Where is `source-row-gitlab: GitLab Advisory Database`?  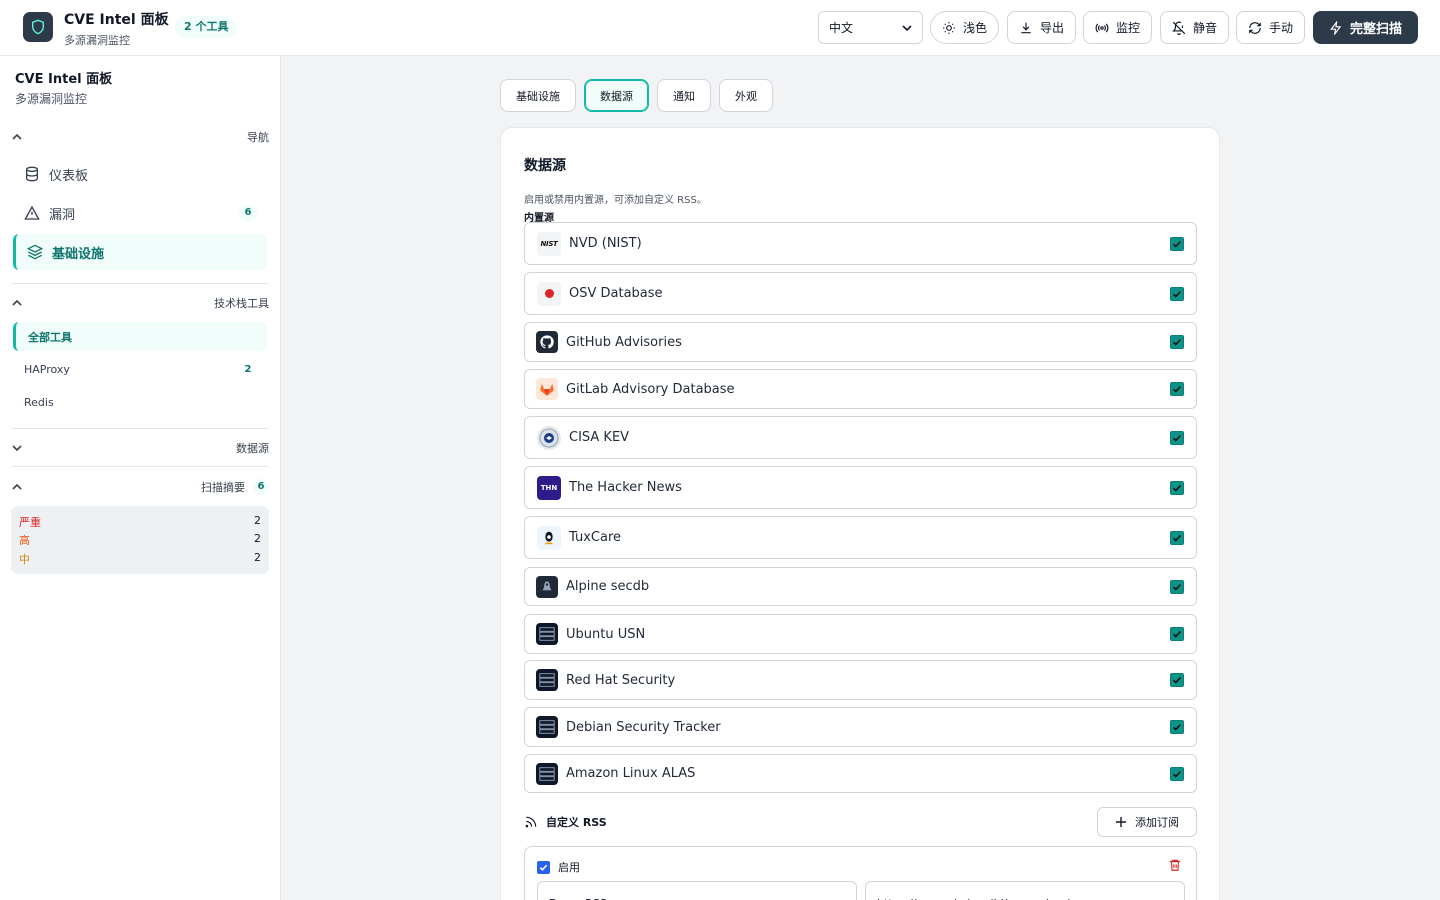 source-row-gitlab: GitLab Advisory Database is located at coordinates (860, 389).